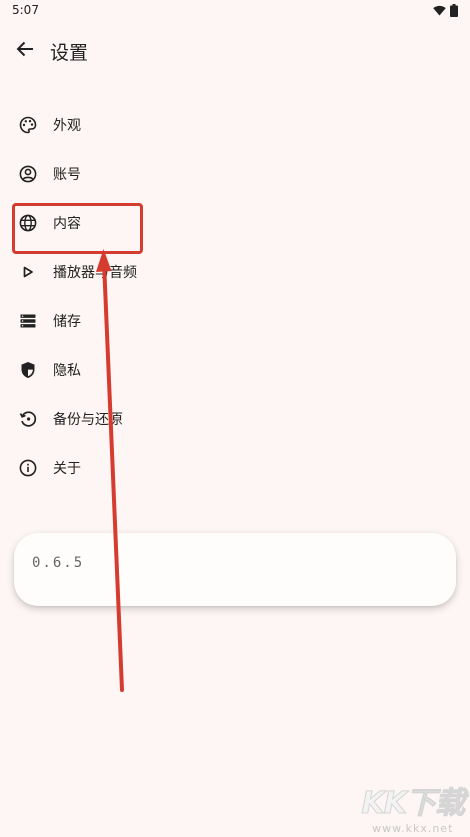 The width and height of the screenshot is (470, 837). What do you see at coordinates (413, 804) in the screenshot?
I see `watermark-logo: KK下载` at bounding box center [413, 804].